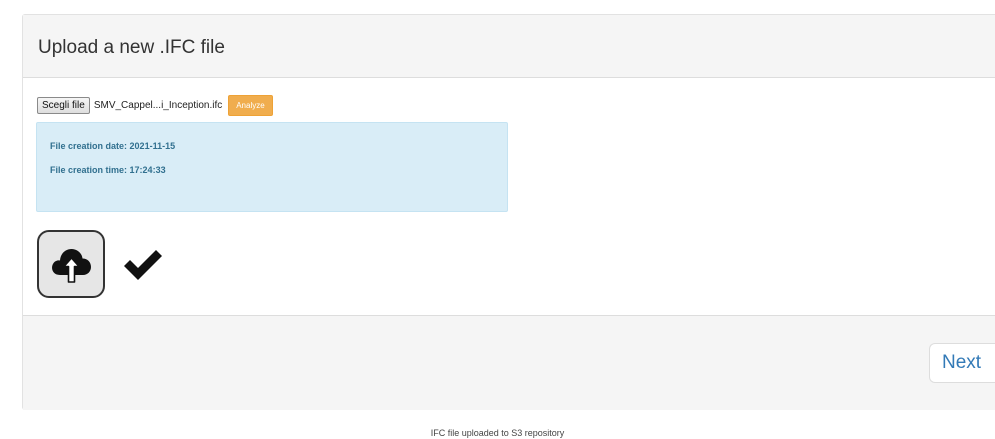  I want to click on checkmark-icon, so click(143, 265).